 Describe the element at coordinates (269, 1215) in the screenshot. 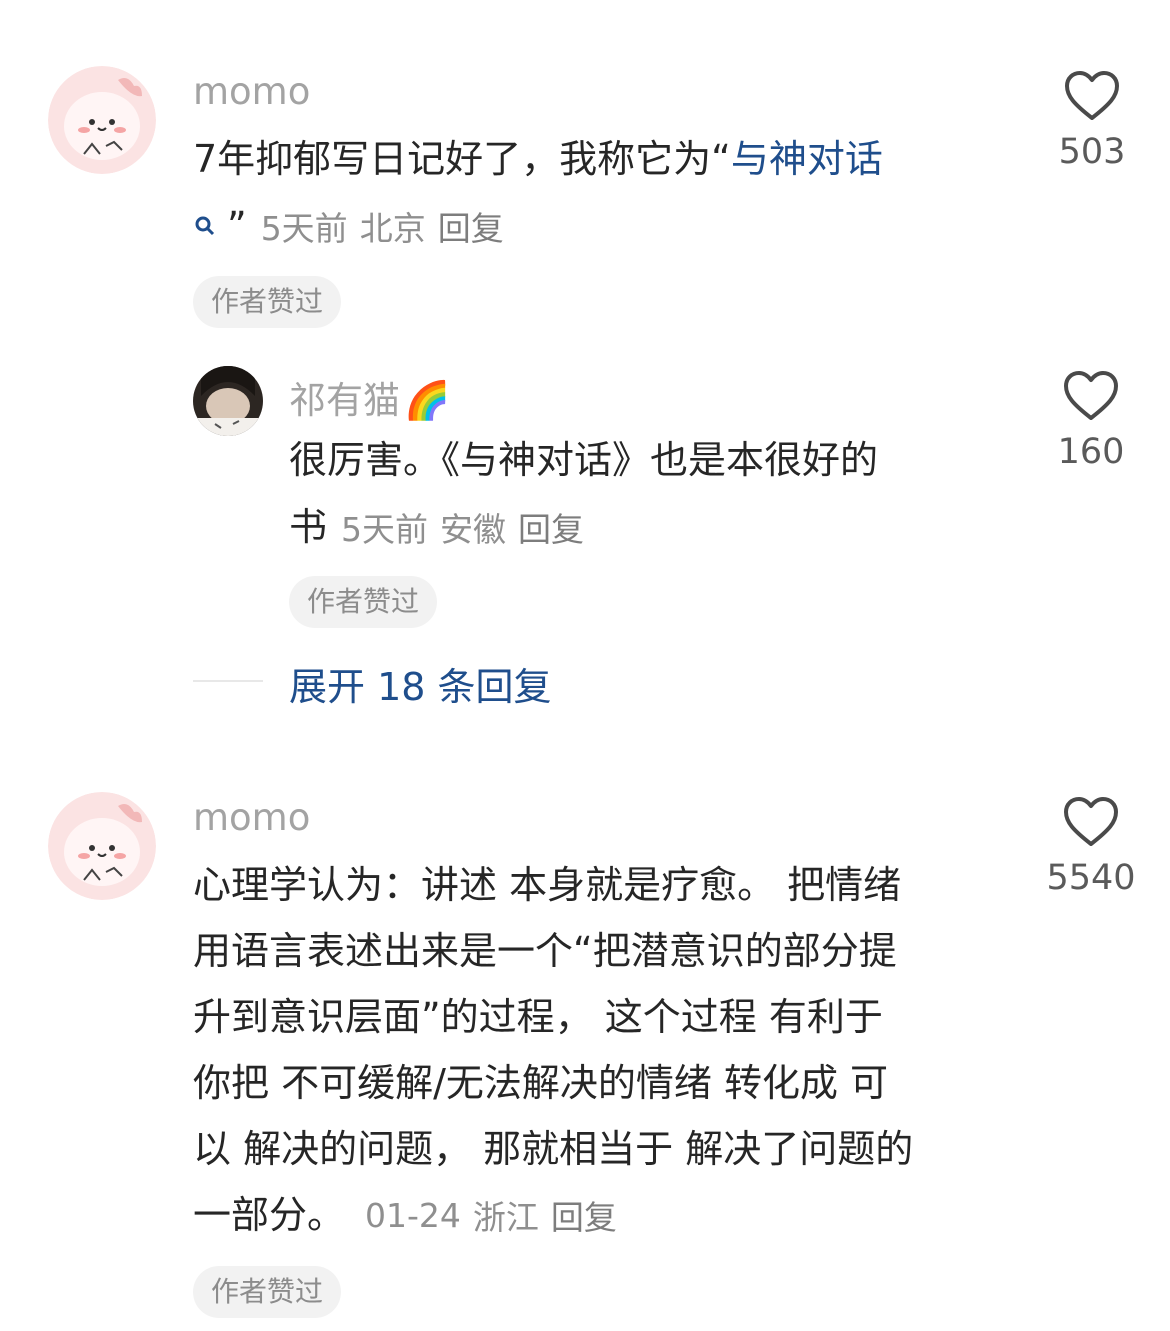

I see `comment-line: 一部分。` at that location.